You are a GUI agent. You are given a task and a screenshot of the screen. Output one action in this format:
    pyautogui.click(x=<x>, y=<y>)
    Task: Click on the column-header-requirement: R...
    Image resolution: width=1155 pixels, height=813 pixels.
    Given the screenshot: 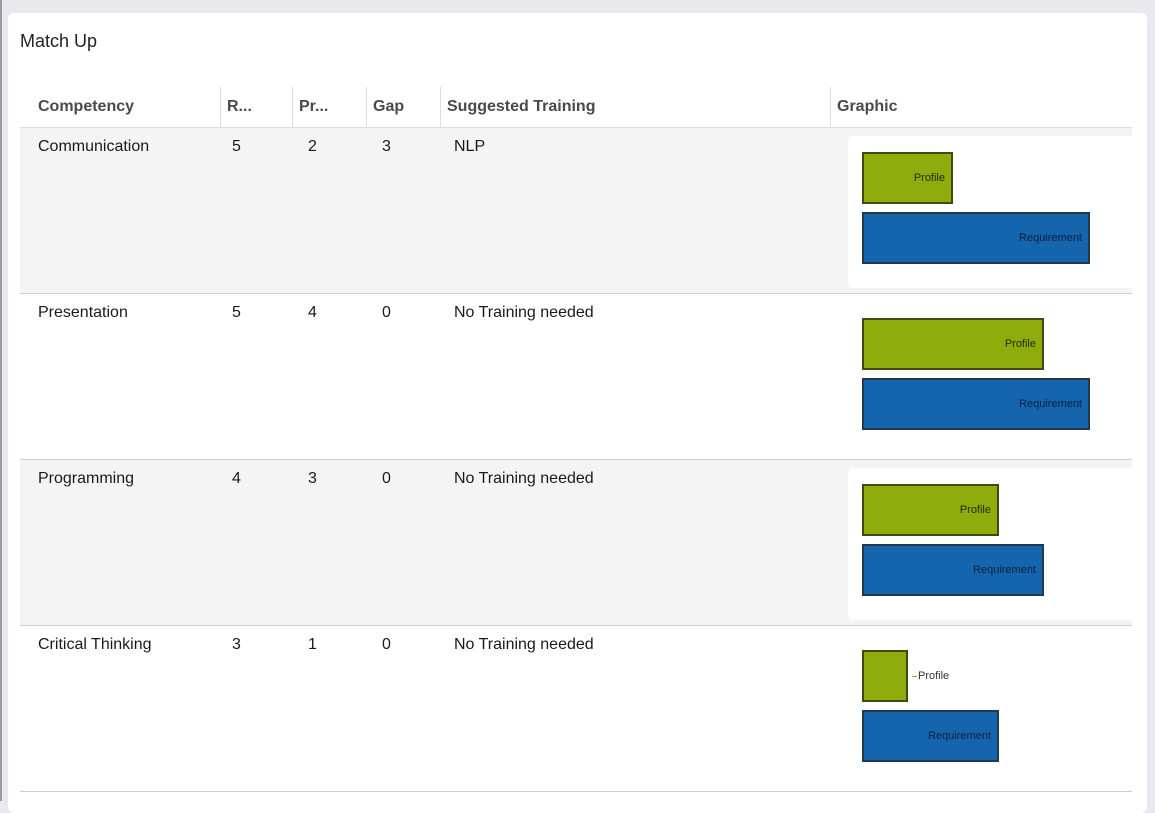 What is the action you would take?
    pyautogui.click(x=256, y=107)
    